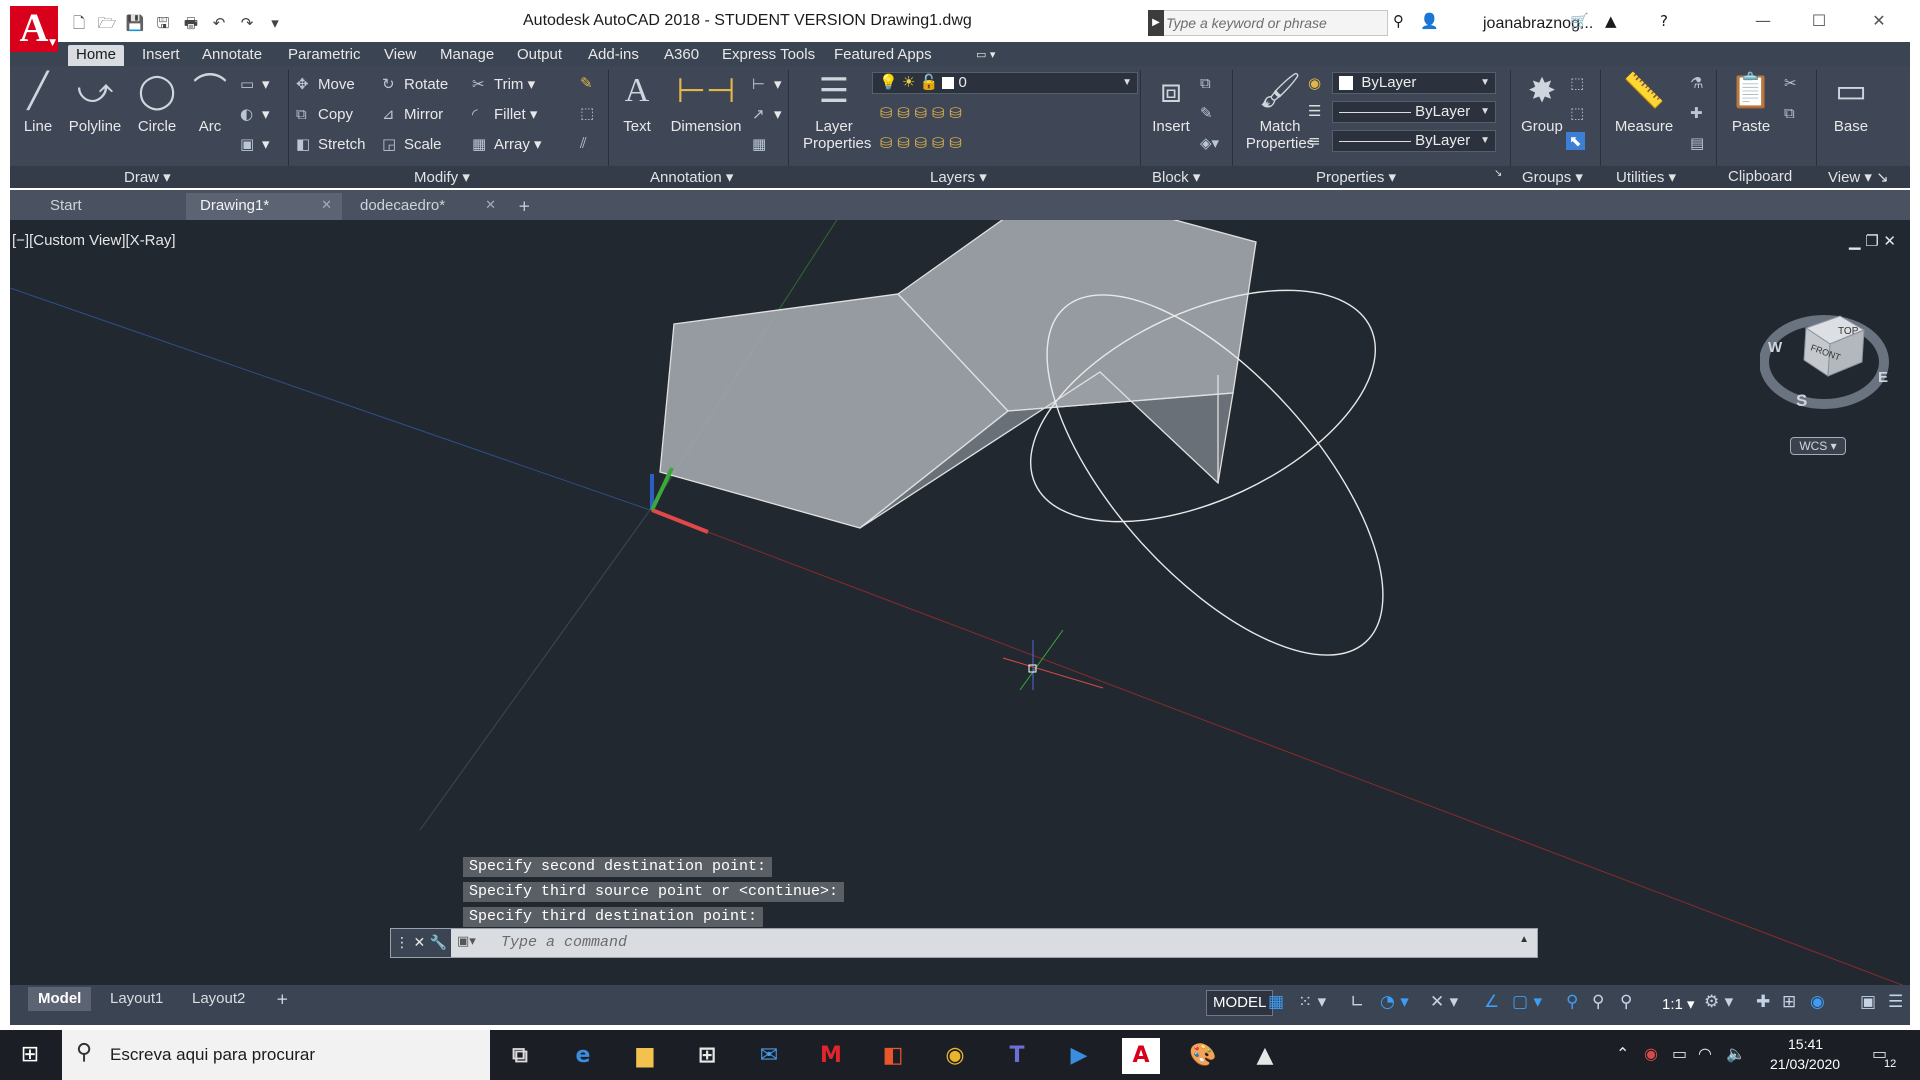 Image resolution: width=1920 pixels, height=1080 pixels. Describe the element at coordinates (767, 114) in the screenshot. I see `leader-icon: ↗ ▾` at that location.